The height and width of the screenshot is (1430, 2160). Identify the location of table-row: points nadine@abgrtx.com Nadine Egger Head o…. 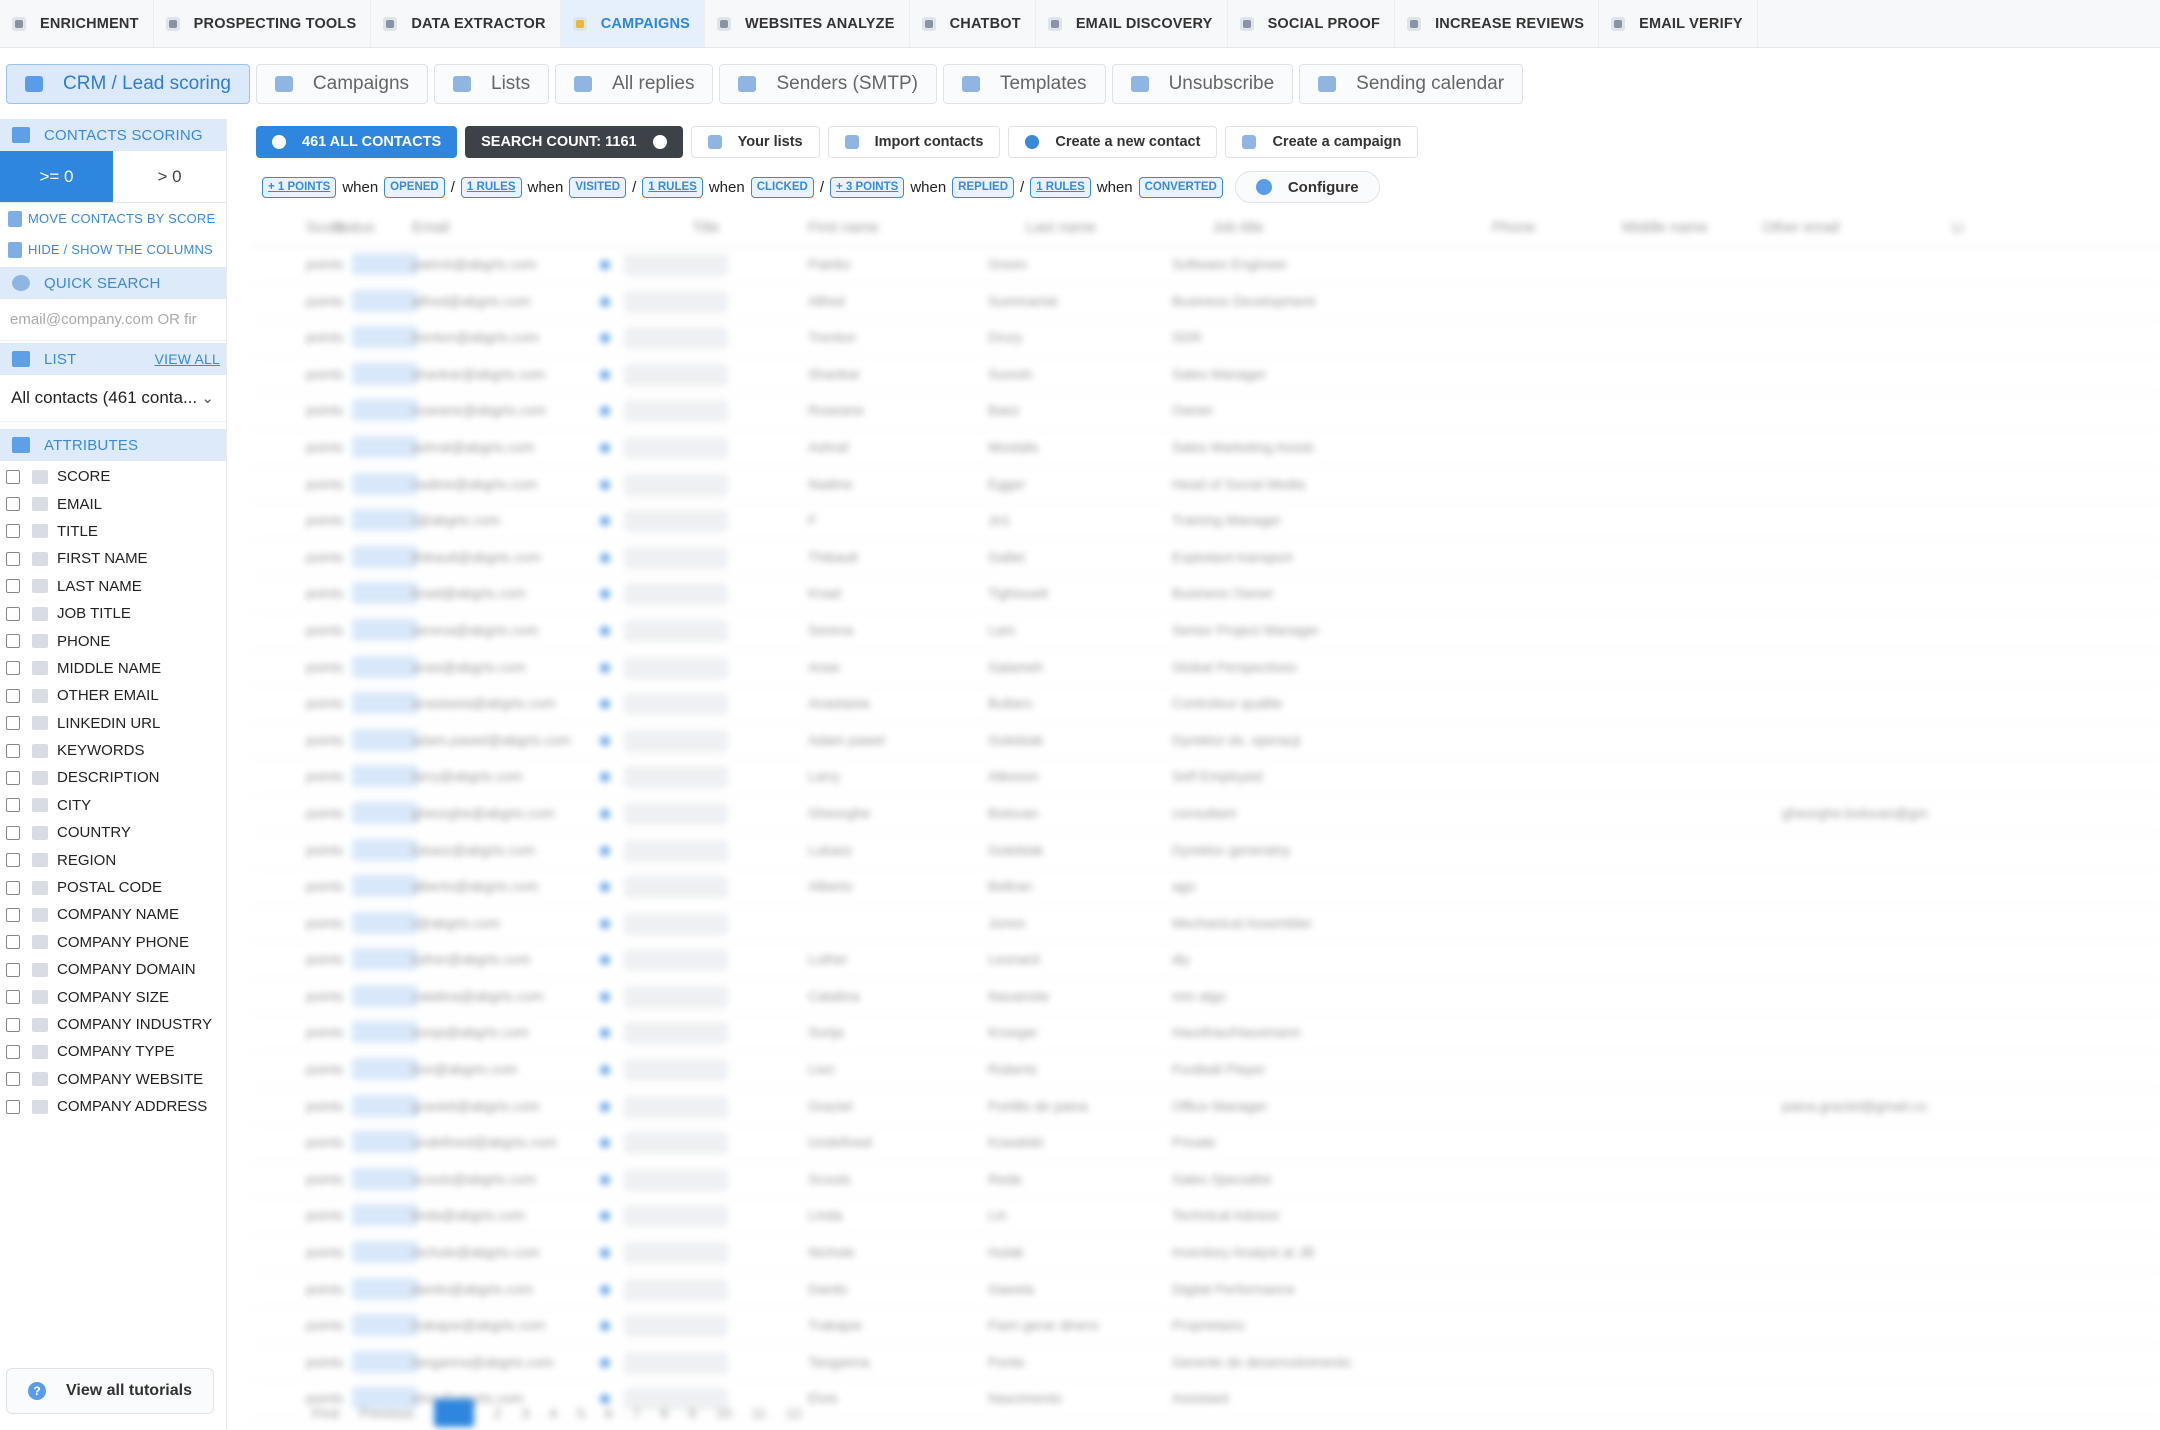
(1206, 485).